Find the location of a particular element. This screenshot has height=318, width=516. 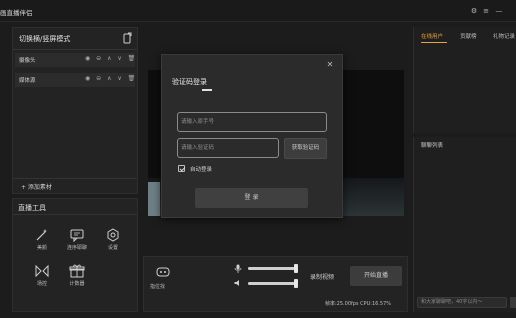

mic-volume-fill is located at coordinates (273, 268).